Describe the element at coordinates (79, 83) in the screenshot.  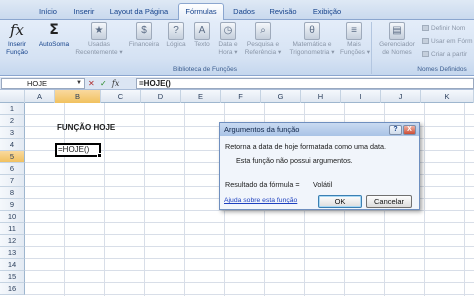
I see `chevron-down-icon: ▼` at that location.